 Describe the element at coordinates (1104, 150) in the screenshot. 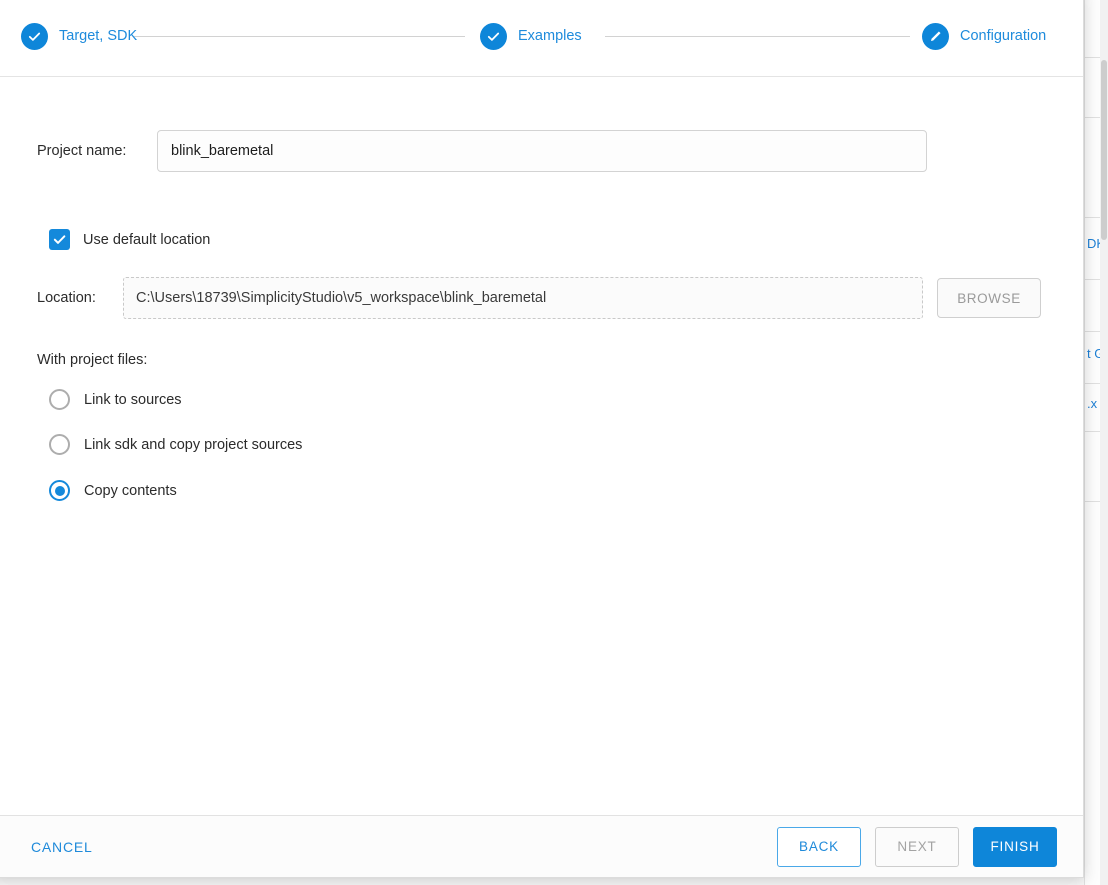

I see `background-scrollbar-thumb` at that location.